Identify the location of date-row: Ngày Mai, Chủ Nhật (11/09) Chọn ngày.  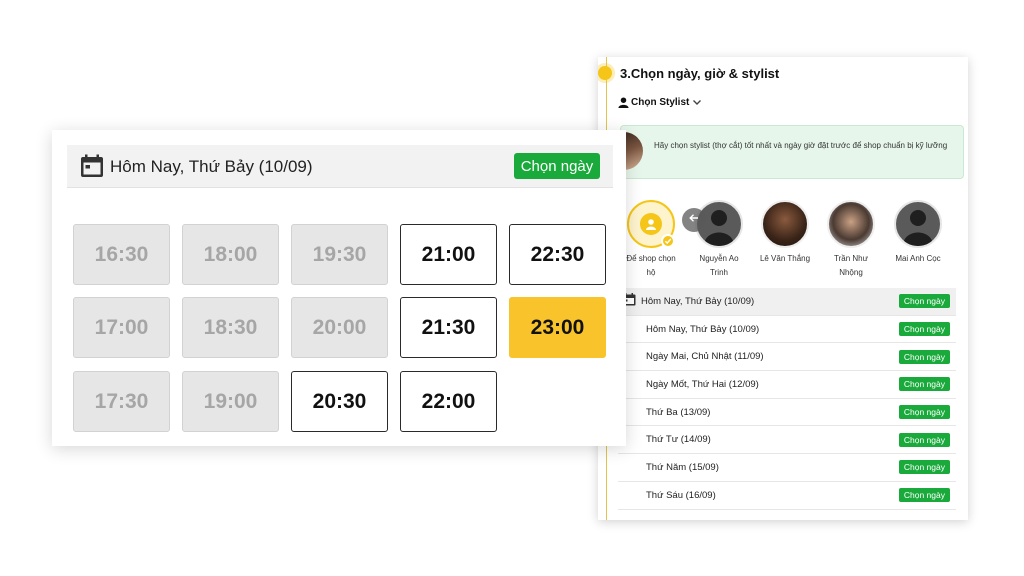
(787, 357).